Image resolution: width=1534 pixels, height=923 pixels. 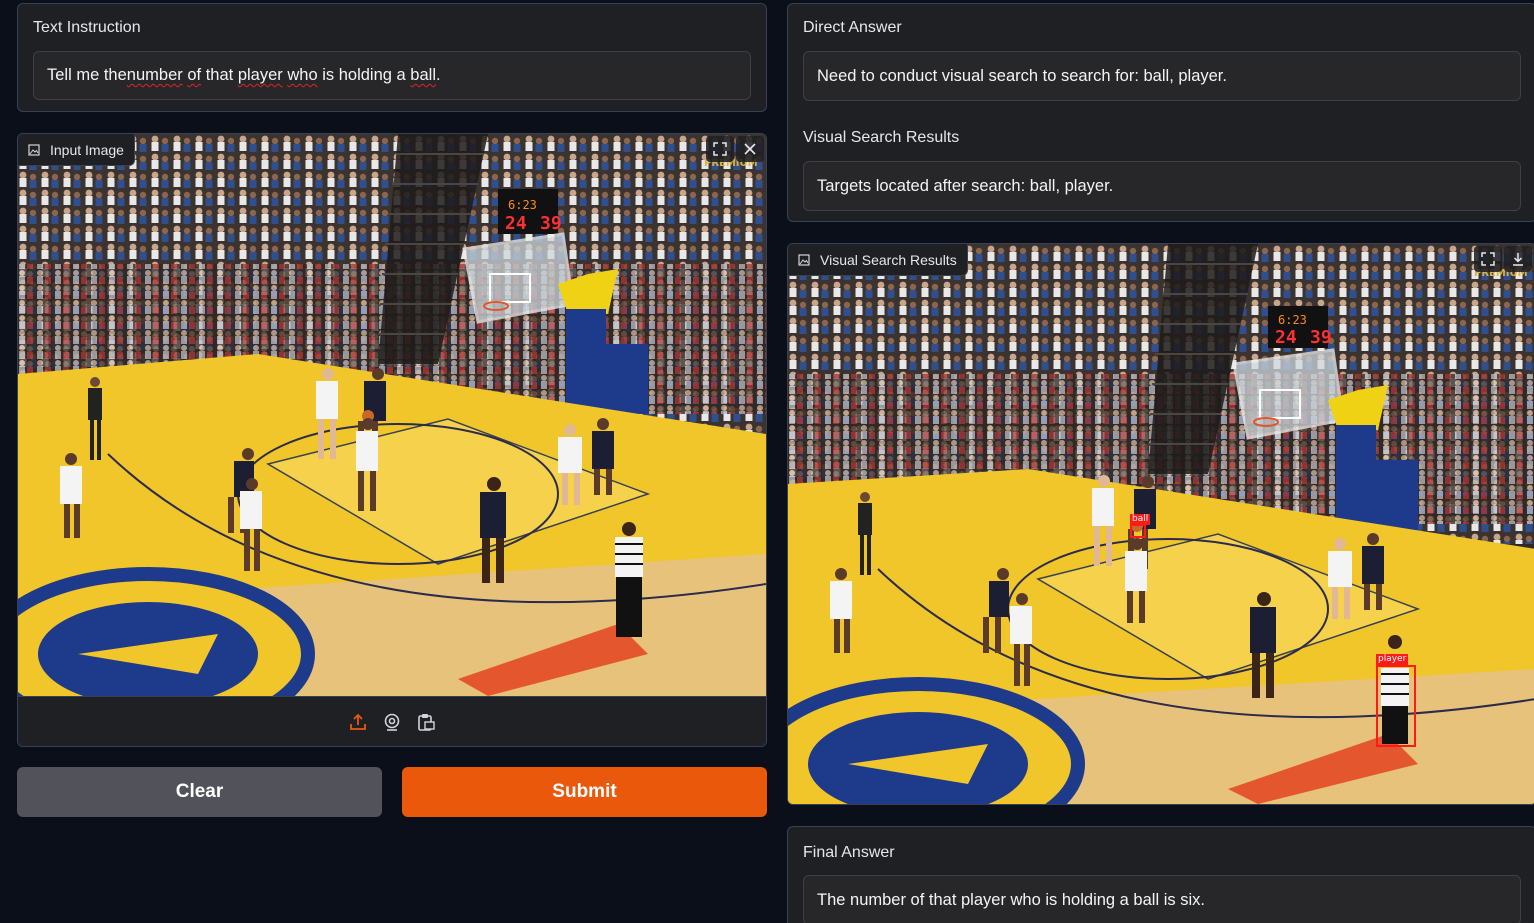 What do you see at coordinates (87, 27) in the screenshot?
I see `text-instruction-label: Text Instruction` at bounding box center [87, 27].